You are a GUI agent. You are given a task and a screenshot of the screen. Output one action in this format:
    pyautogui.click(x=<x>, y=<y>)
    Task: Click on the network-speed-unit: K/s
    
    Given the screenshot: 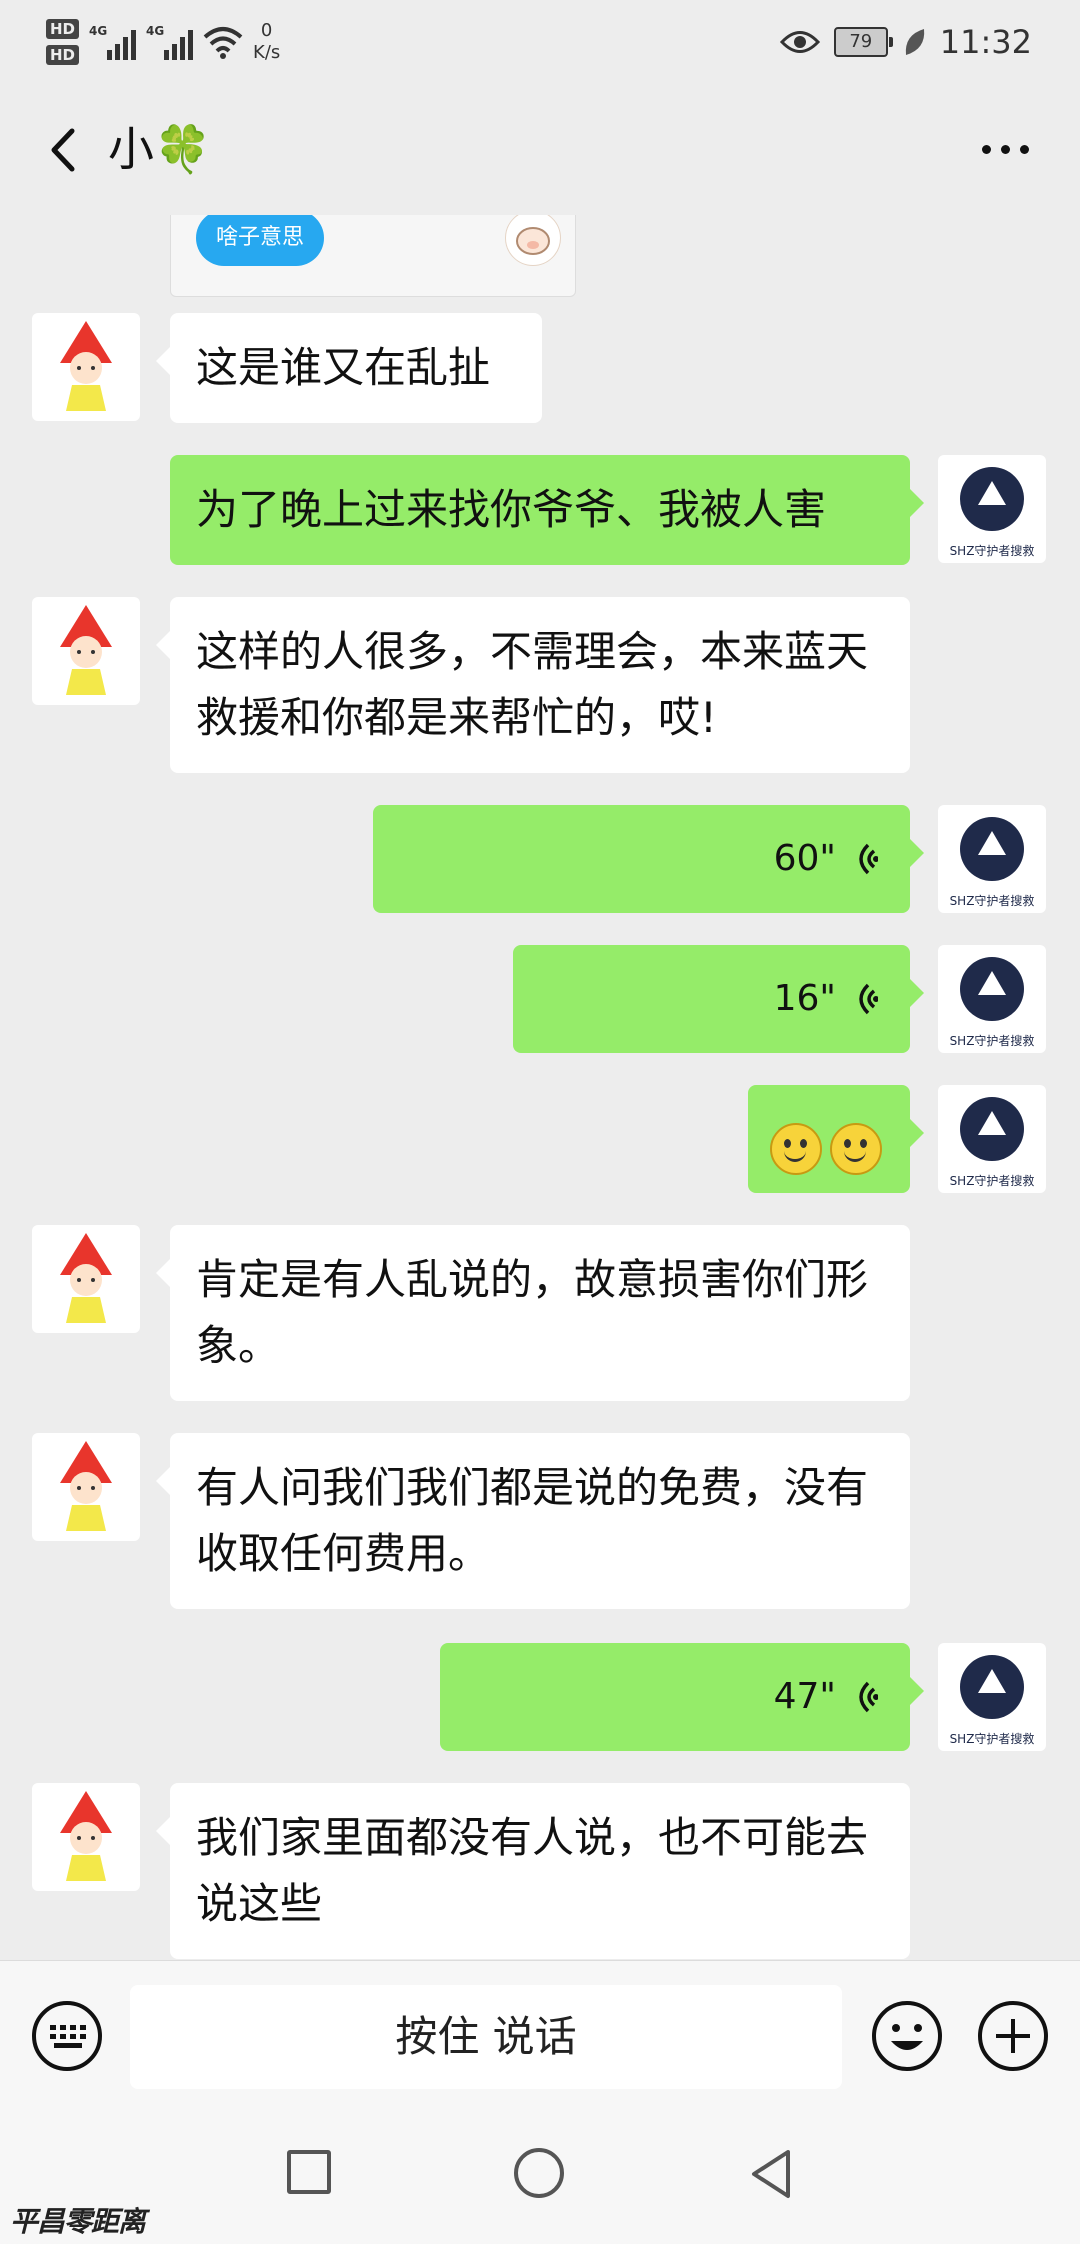 What is the action you would take?
    pyautogui.click(x=267, y=52)
    